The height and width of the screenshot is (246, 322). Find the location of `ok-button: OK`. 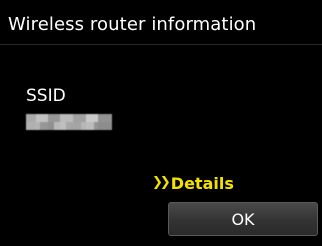

ok-button: OK is located at coordinates (243, 219).